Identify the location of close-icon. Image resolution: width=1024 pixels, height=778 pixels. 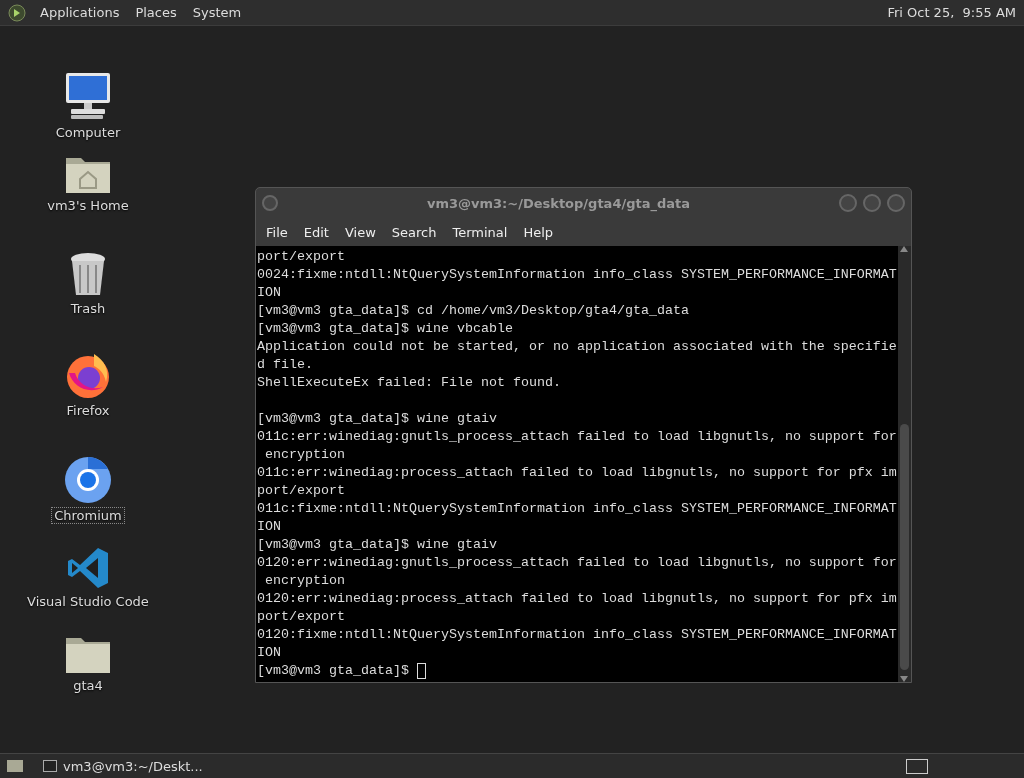
(896, 203).